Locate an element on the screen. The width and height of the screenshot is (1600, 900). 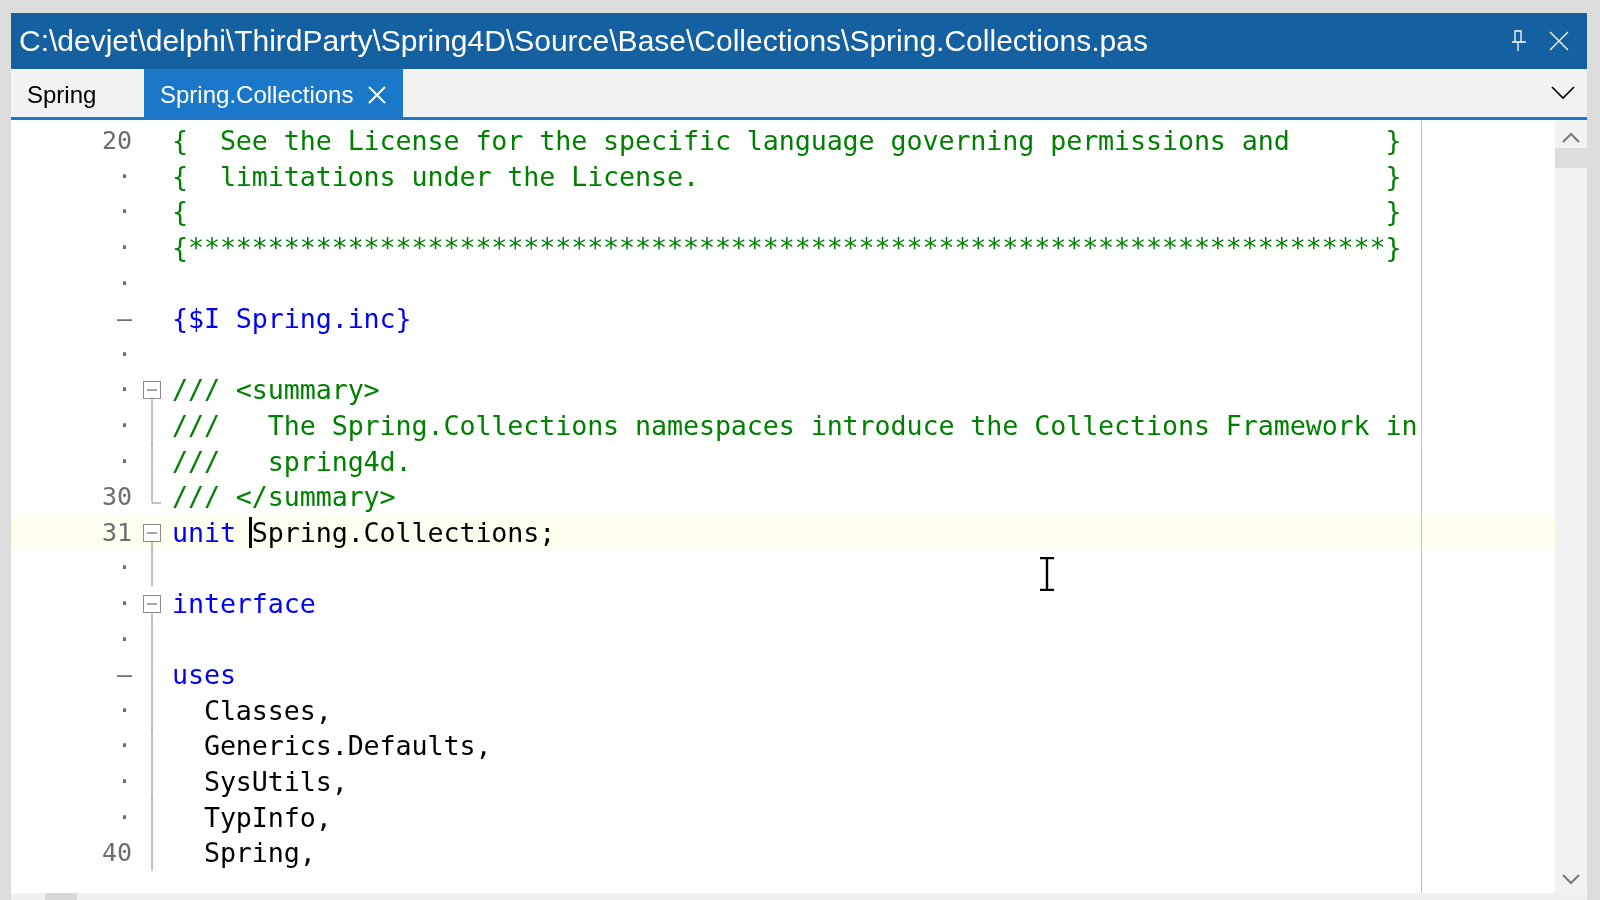
line-number: 30 is located at coordinates (116, 497).